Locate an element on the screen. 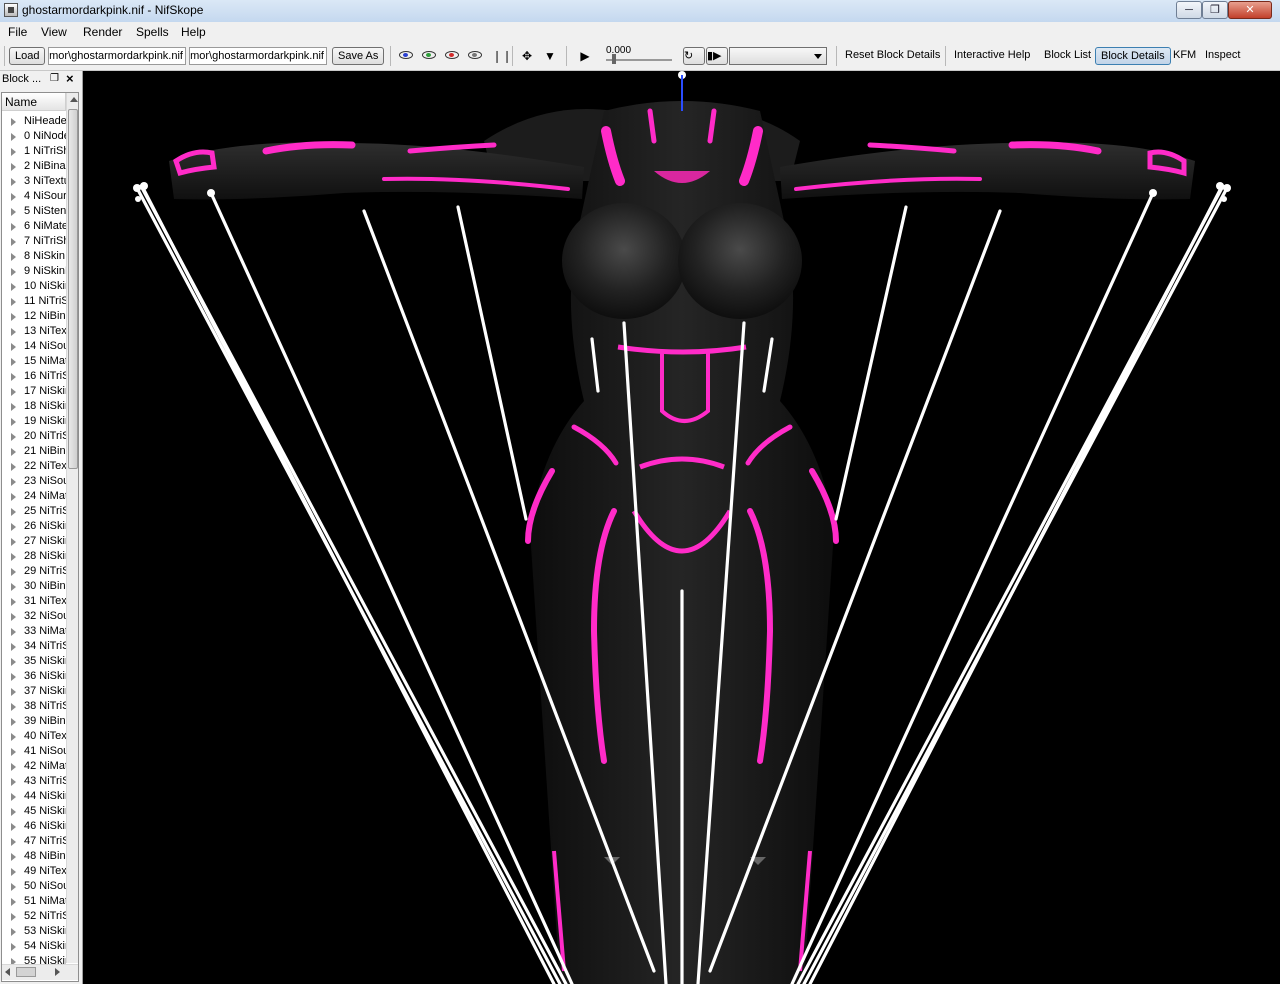 The width and height of the screenshot is (1280, 984). play-icon: ▶ is located at coordinates (585, 56).